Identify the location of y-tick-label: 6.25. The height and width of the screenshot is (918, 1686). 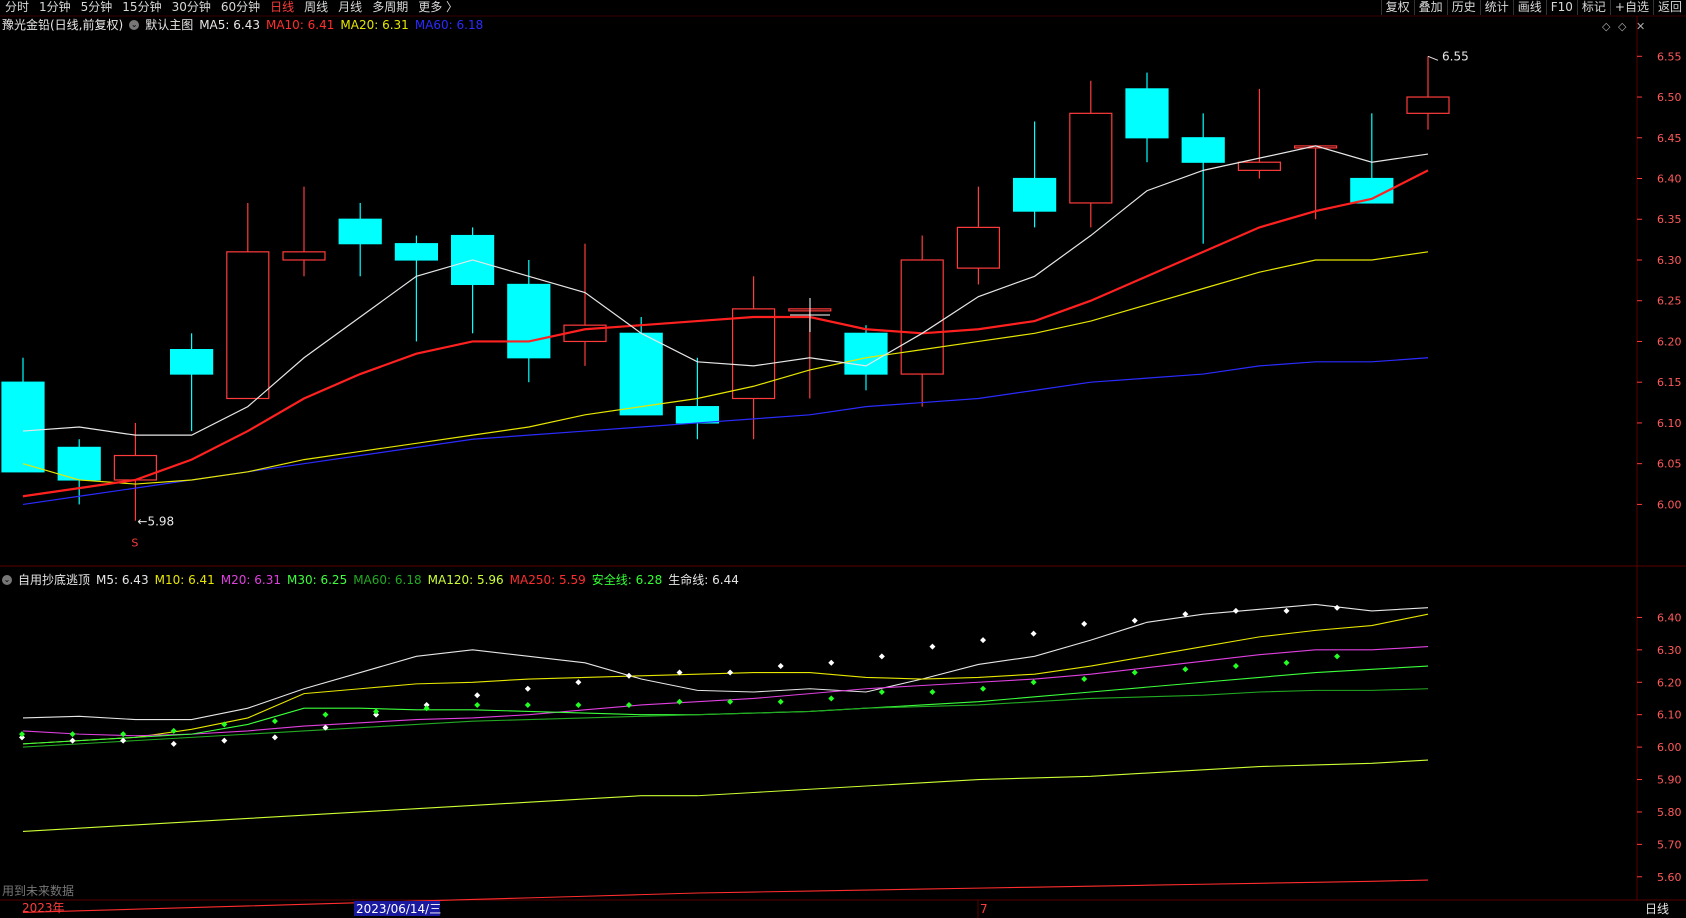
(1669, 301).